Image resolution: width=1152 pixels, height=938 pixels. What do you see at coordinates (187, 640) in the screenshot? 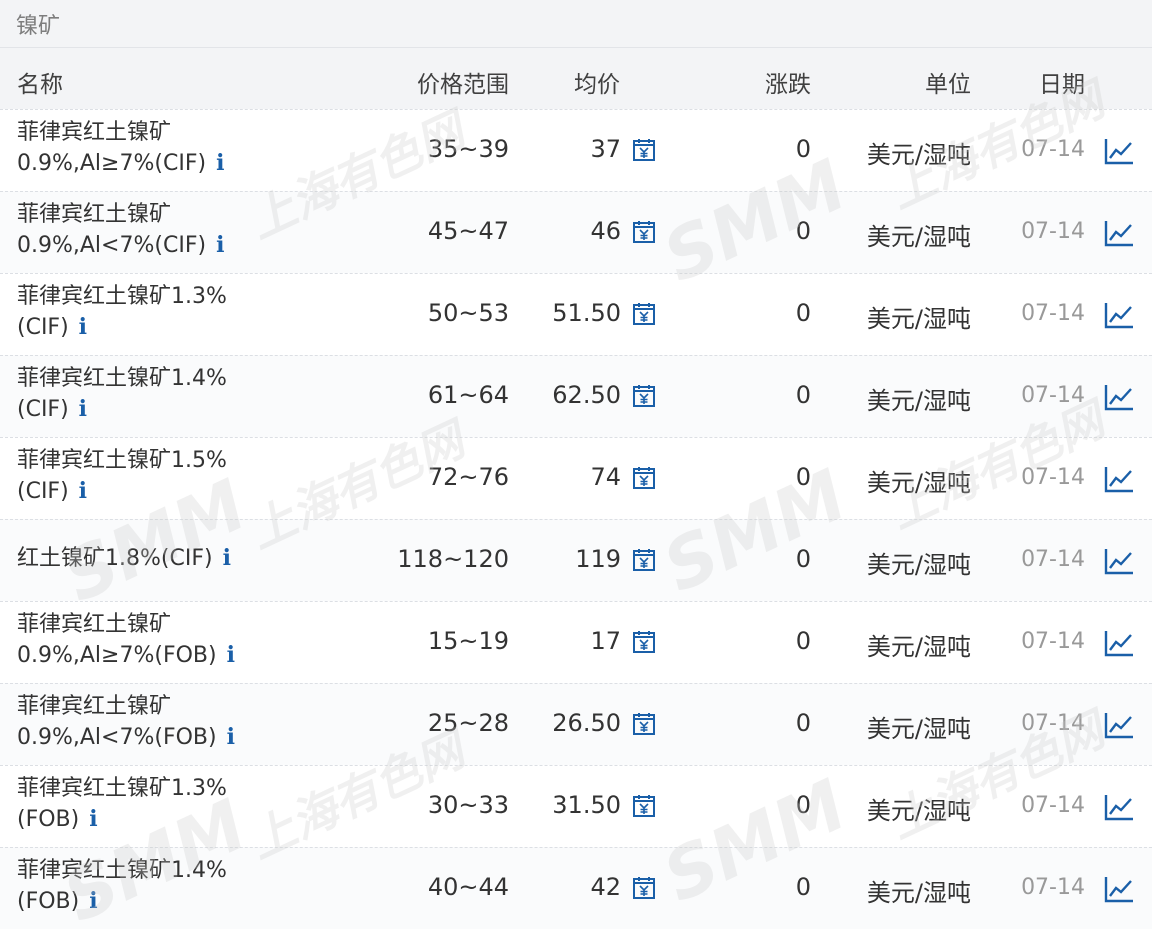
I see `product-name: 菲律宾红土镍矿 0.9%,Al≥7%(FOB) i` at bounding box center [187, 640].